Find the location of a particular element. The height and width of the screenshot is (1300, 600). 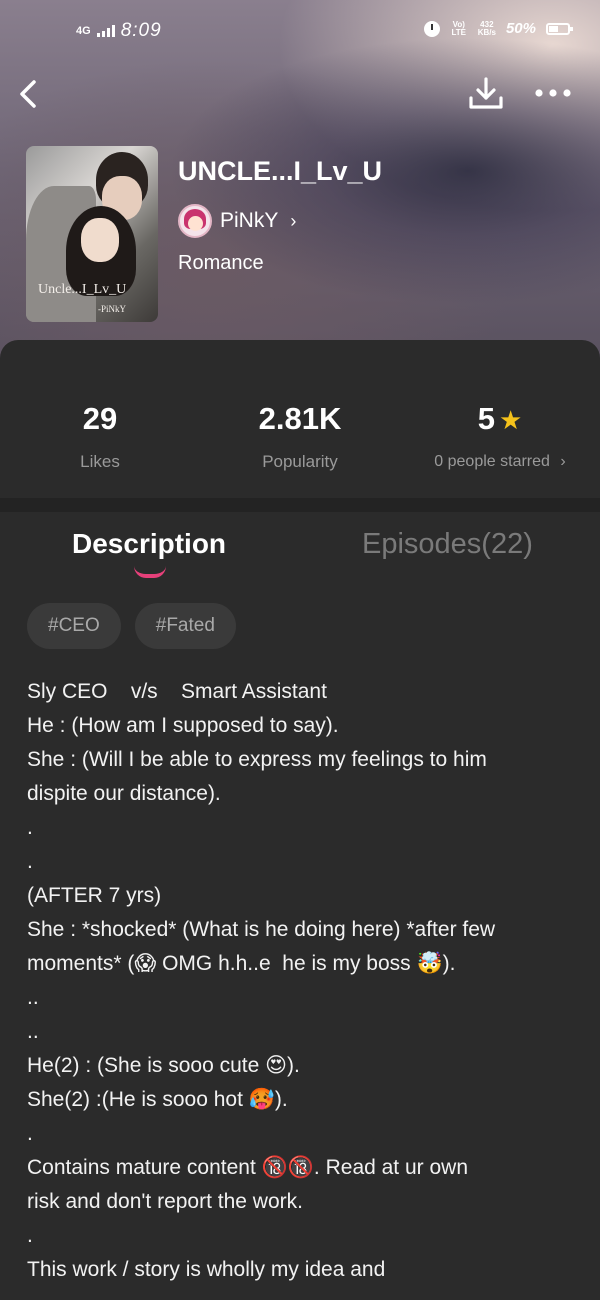

stat-likes: 29 Likes is located at coordinates (100, 436).